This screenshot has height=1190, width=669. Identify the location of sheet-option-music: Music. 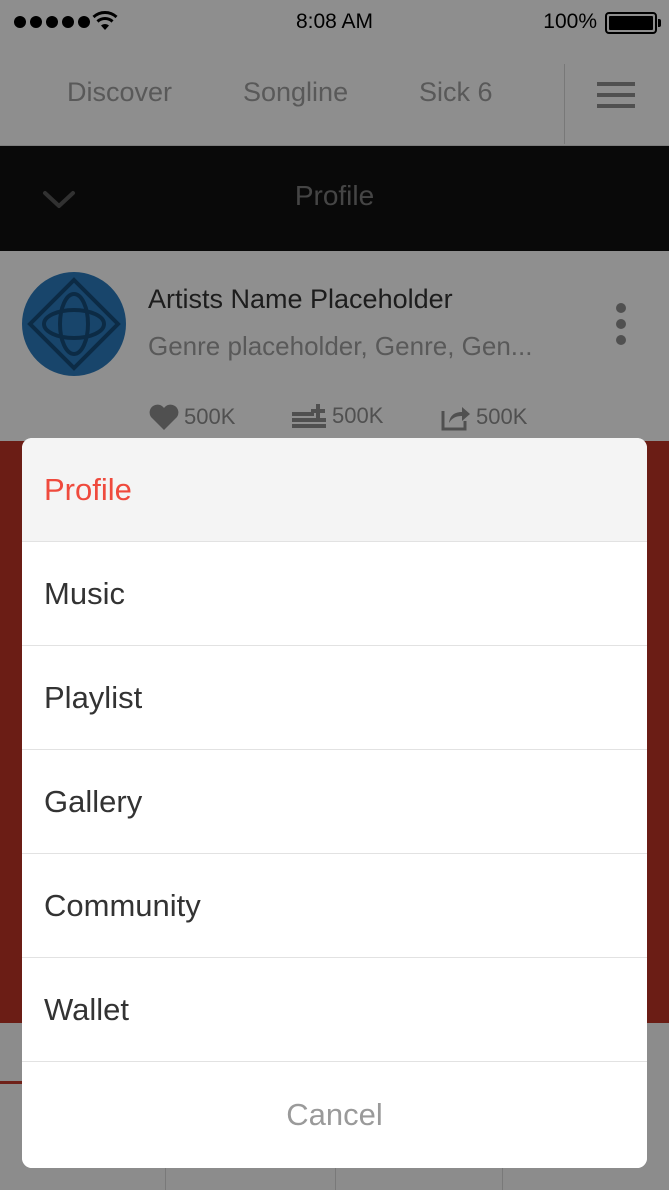
(334, 594).